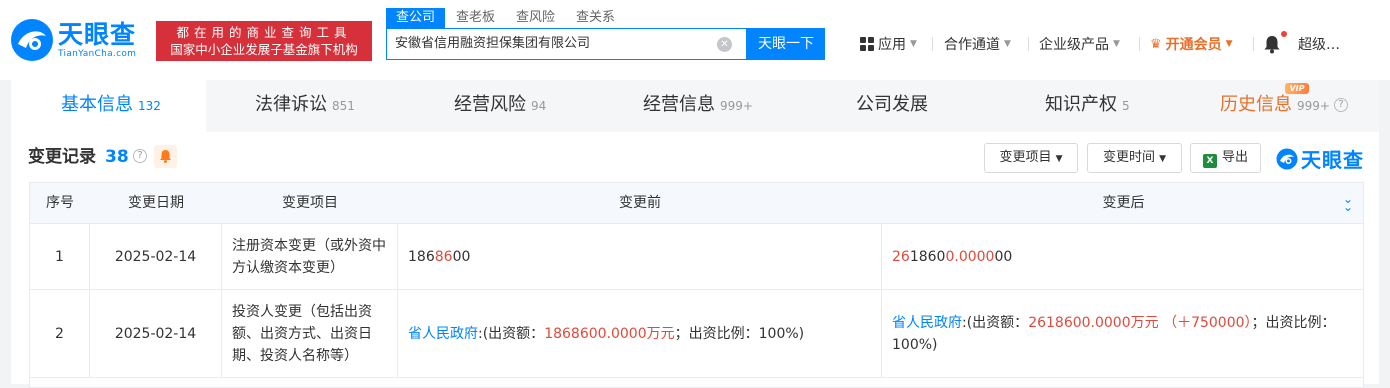 The height and width of the screenshot is (388, 1390). What do you see at coordinates (679, 104) in the screenshot?
I see `tab-label: 经营信息` at bounding box center [679, 104].